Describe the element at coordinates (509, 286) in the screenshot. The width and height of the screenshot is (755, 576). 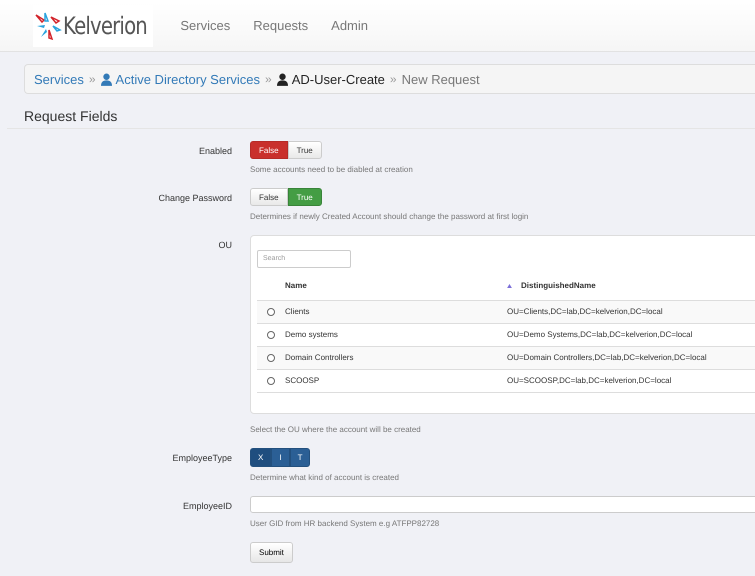
I see `sort-icon` at that location.